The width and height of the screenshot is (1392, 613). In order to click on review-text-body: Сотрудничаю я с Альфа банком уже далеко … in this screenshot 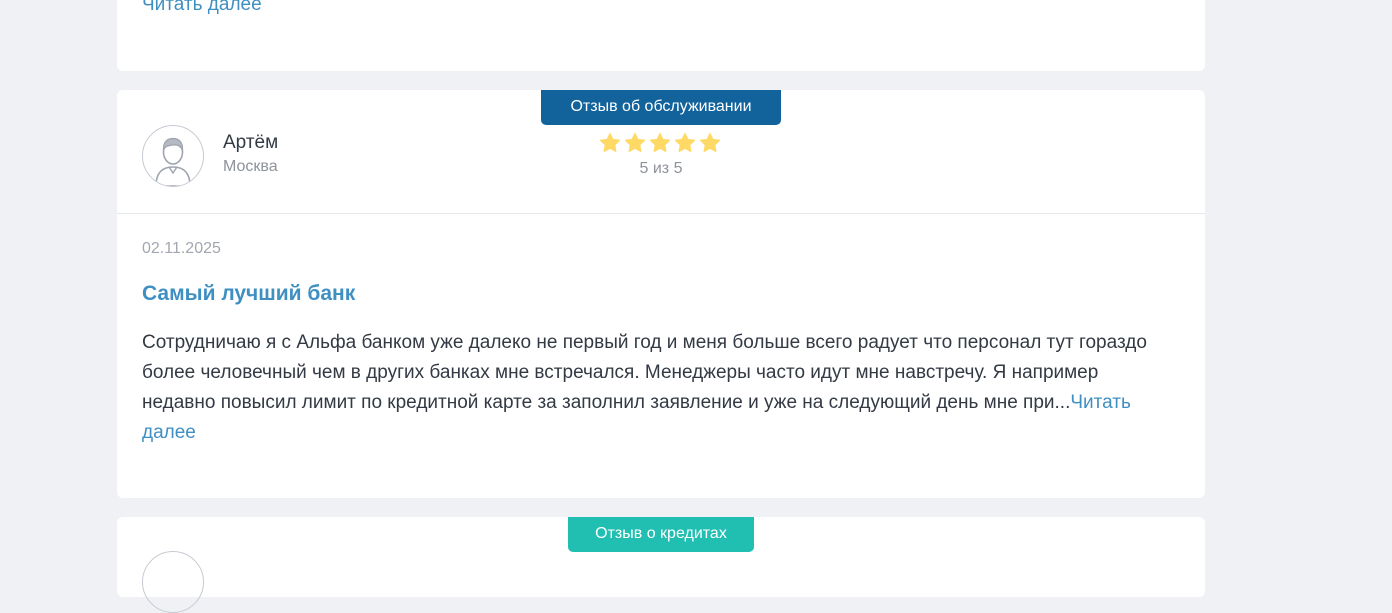, I will do `click(644, 372)`.